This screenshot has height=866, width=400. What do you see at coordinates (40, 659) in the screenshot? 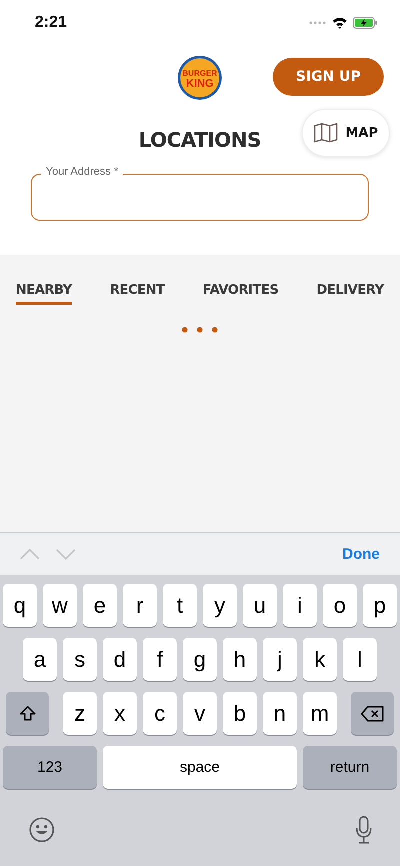
I see `keyboard-key: a` at bounding box center [40, 659].